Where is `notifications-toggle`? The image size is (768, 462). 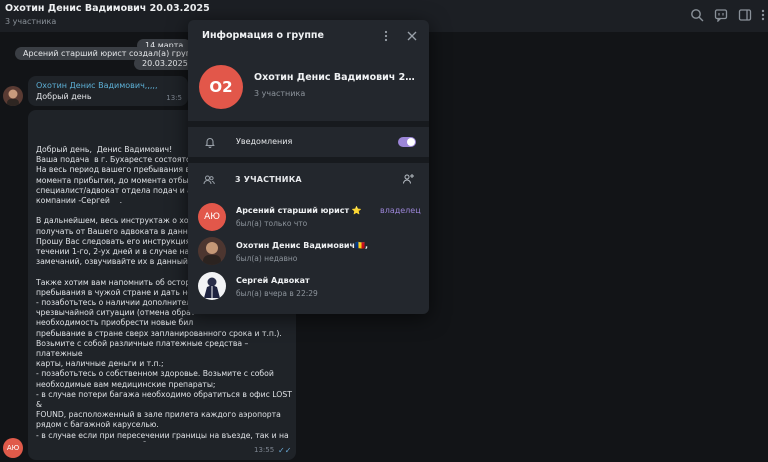
notifications-toggle is located at coordinates (407, 142).